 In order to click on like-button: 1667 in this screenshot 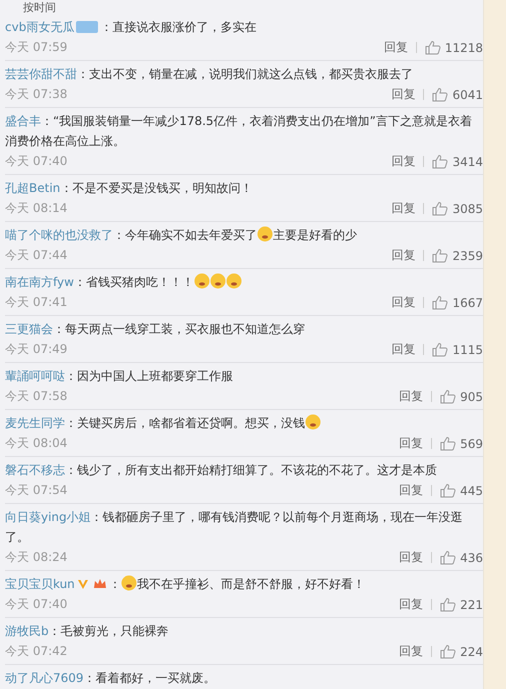, I will do `click(457, 302)`.